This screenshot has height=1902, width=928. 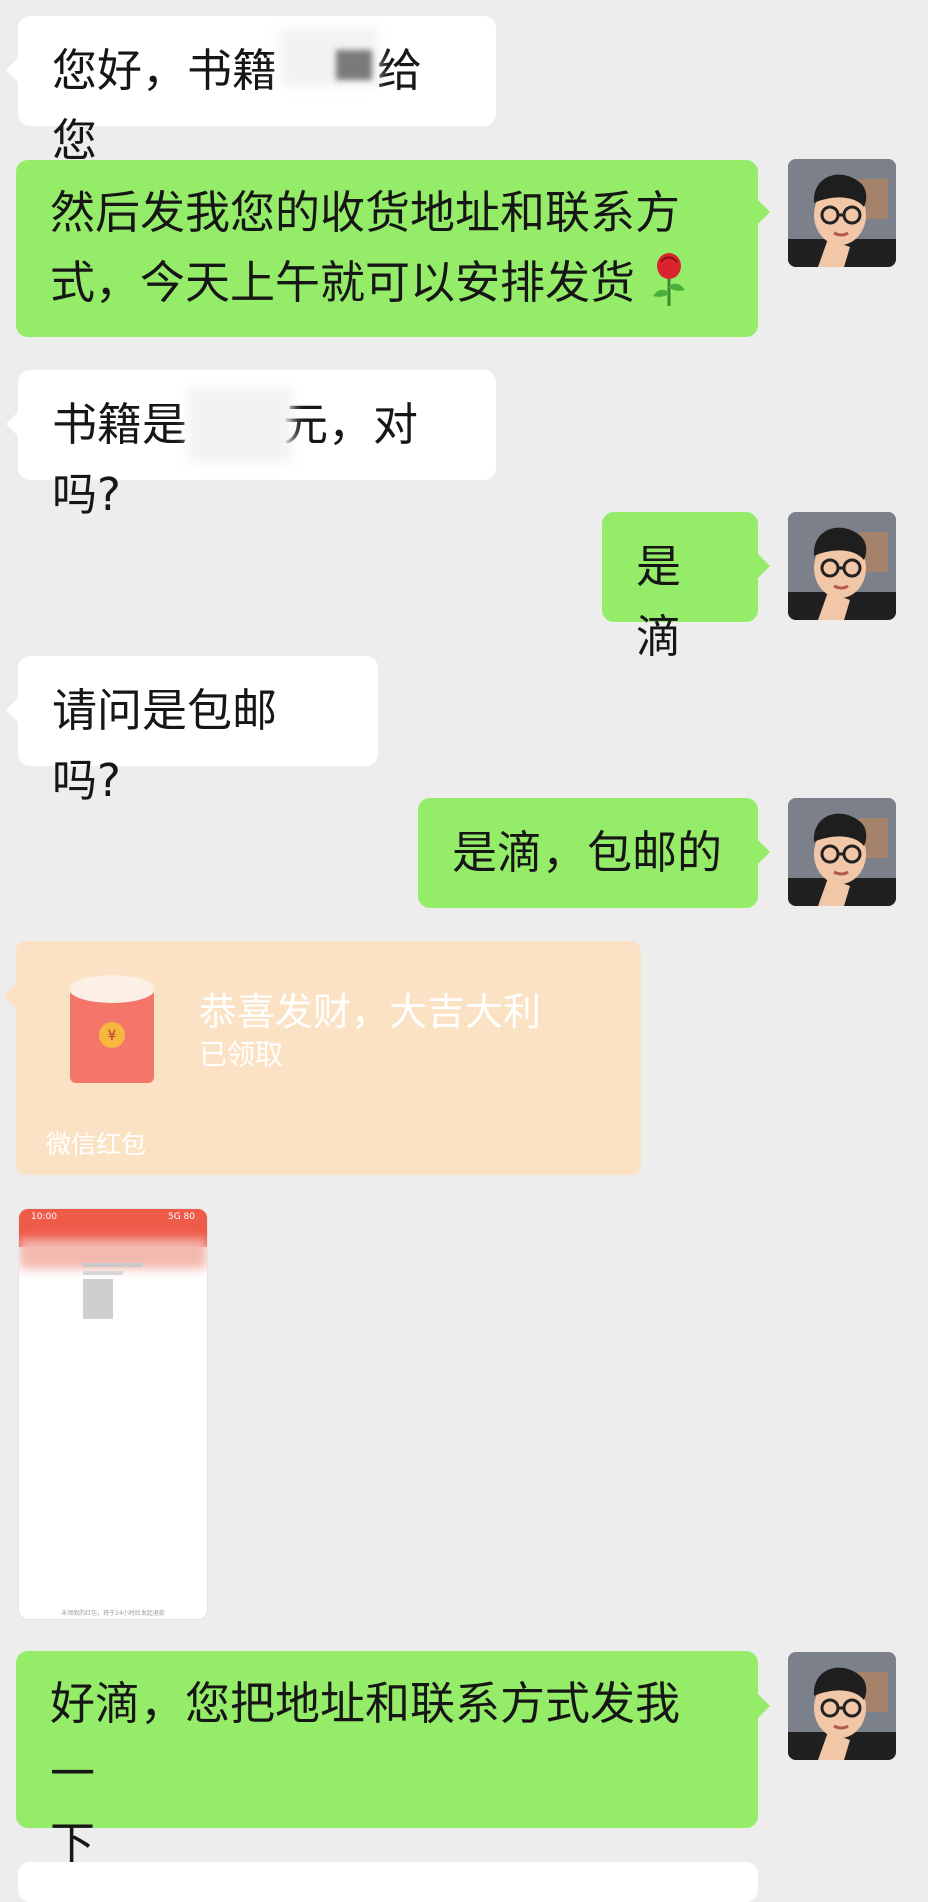 I want to click on message-text-line1: 好滴，您把地址和联系方式发我一, so click(x=365, y=1738).